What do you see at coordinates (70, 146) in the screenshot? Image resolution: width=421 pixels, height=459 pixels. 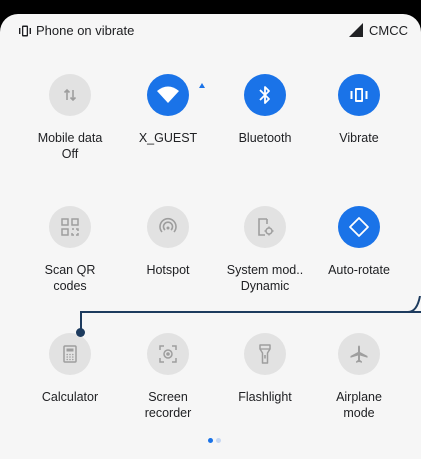 I see `tile-label: Mobile data Off` at bounding box center [70, 146].